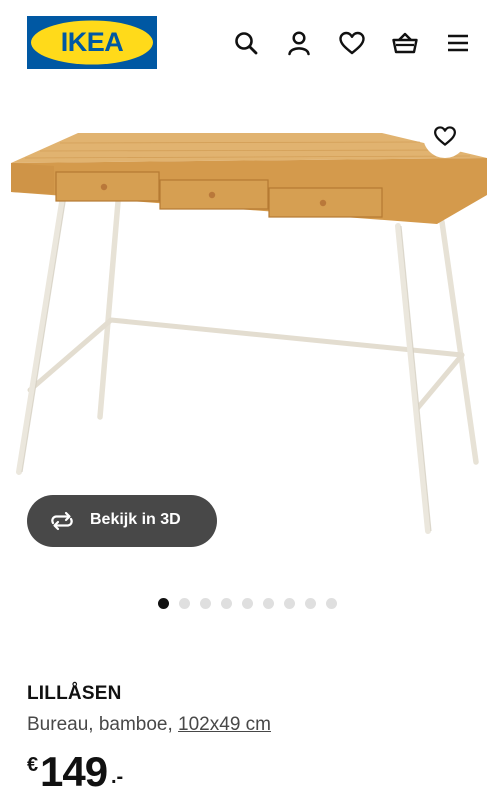 Image resolution: width=498 pixels, height=796 pixels. Describe the element at coordinates (33, 765) in the screenshot. I see `price-currency: €` at that location.